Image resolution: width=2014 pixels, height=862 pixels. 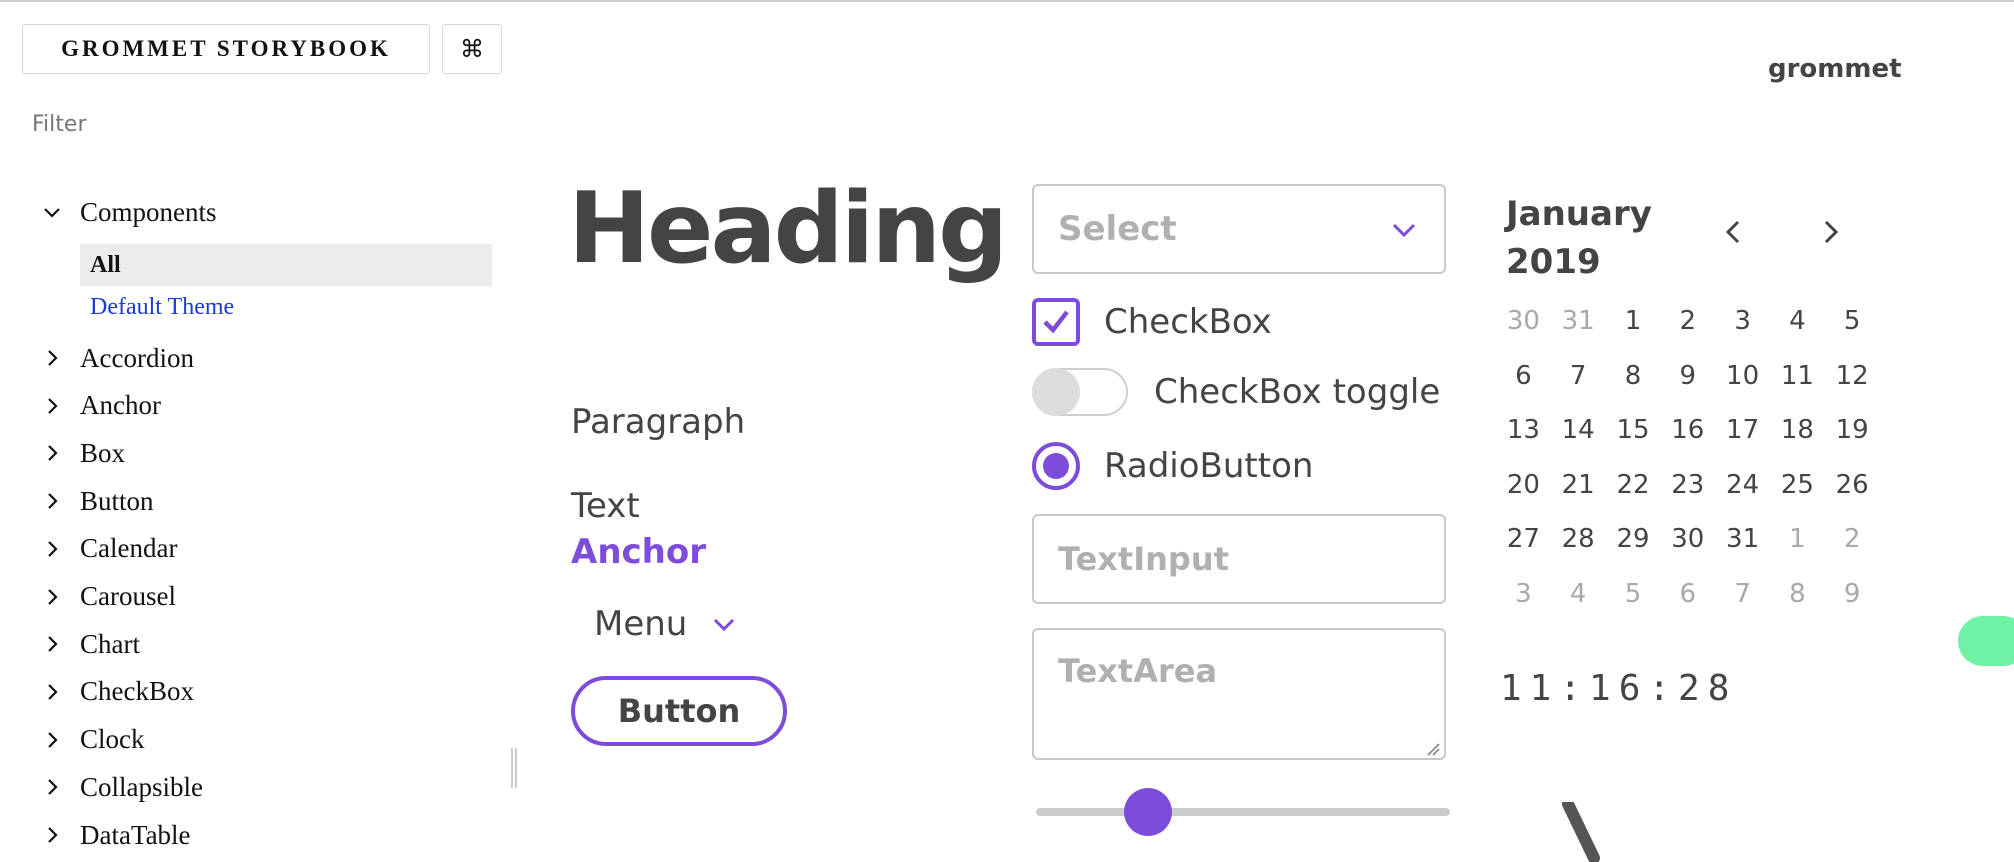 I want to click on menu-button: Menu, so click(x=666, y=624).